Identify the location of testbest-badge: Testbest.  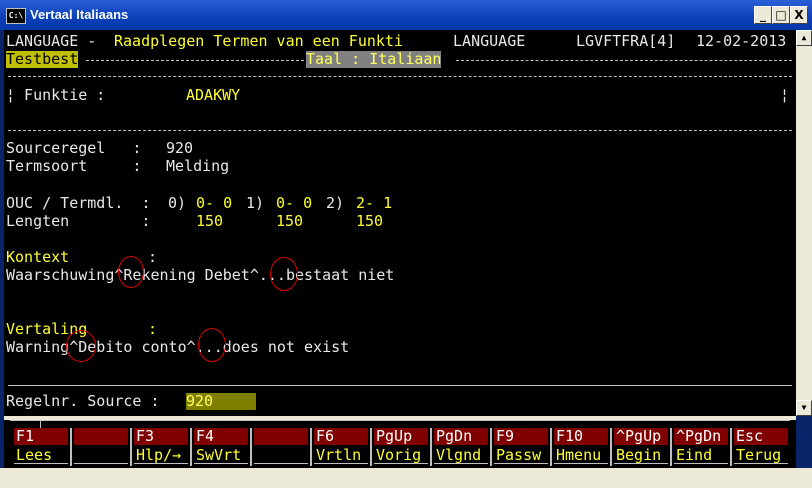
(42, 59).